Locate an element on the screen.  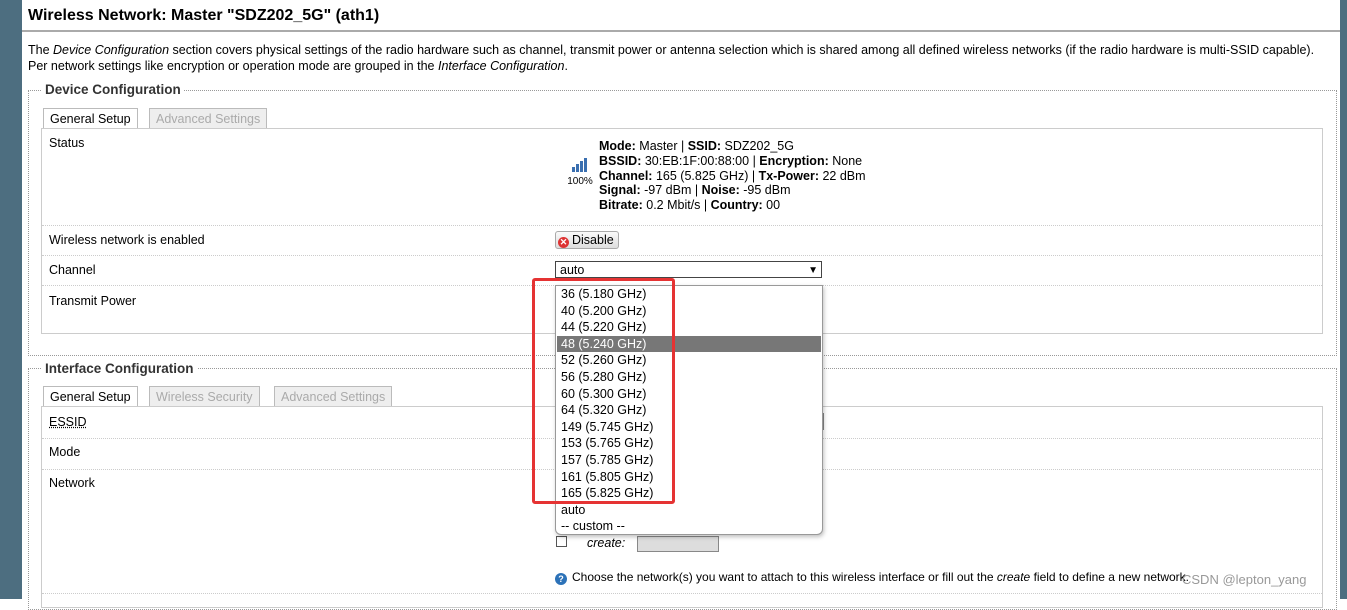
status-label: Status is located at coordinates (67, 143).